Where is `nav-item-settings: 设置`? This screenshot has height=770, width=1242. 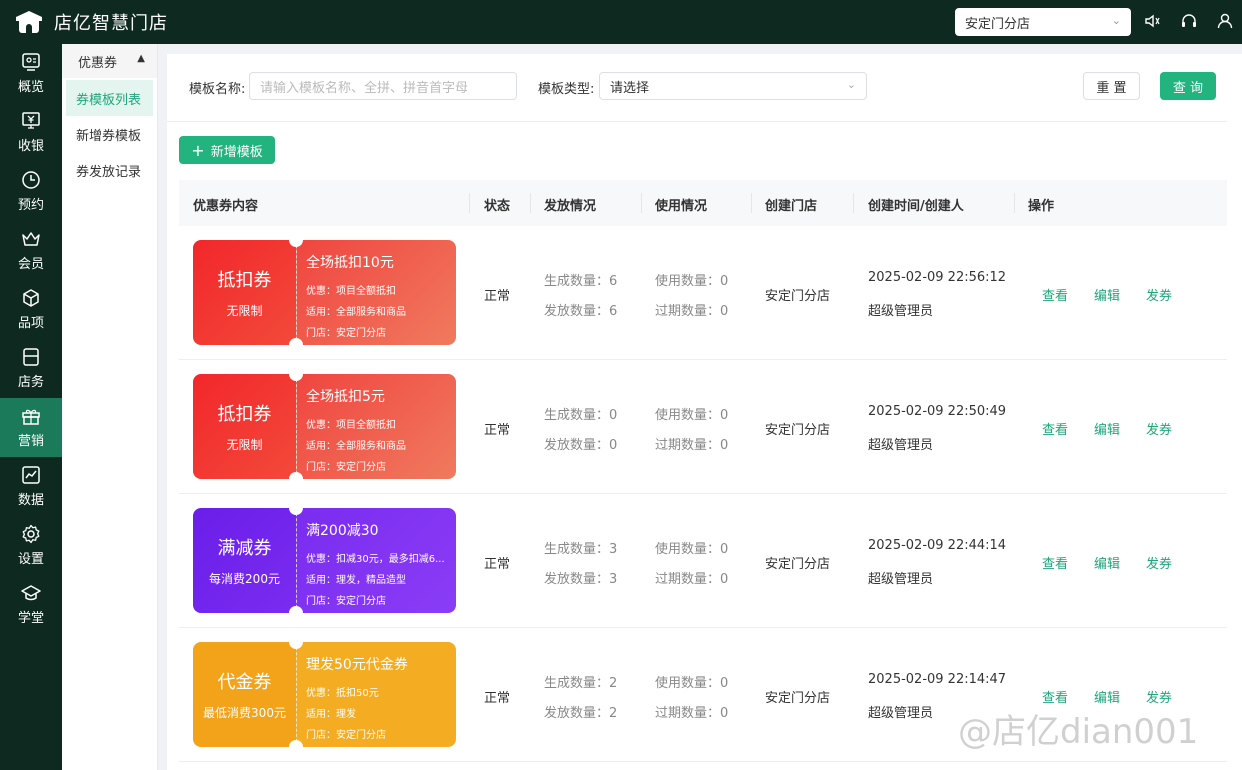
nav-item-settings: 设置 is located at coordinates (31, 545).